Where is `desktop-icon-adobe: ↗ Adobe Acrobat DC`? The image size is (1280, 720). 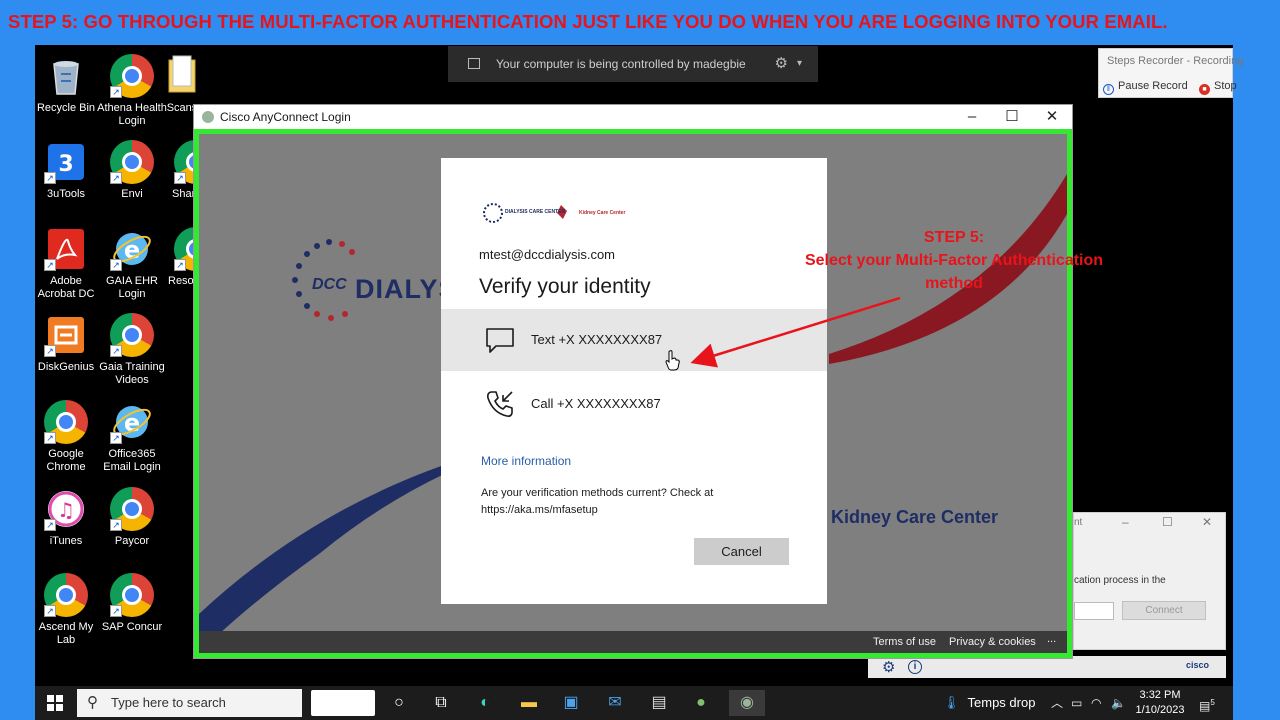 desktop-icon-adobe: ↗ Adobe Acrobat DC is located at coordinates (66, 264).